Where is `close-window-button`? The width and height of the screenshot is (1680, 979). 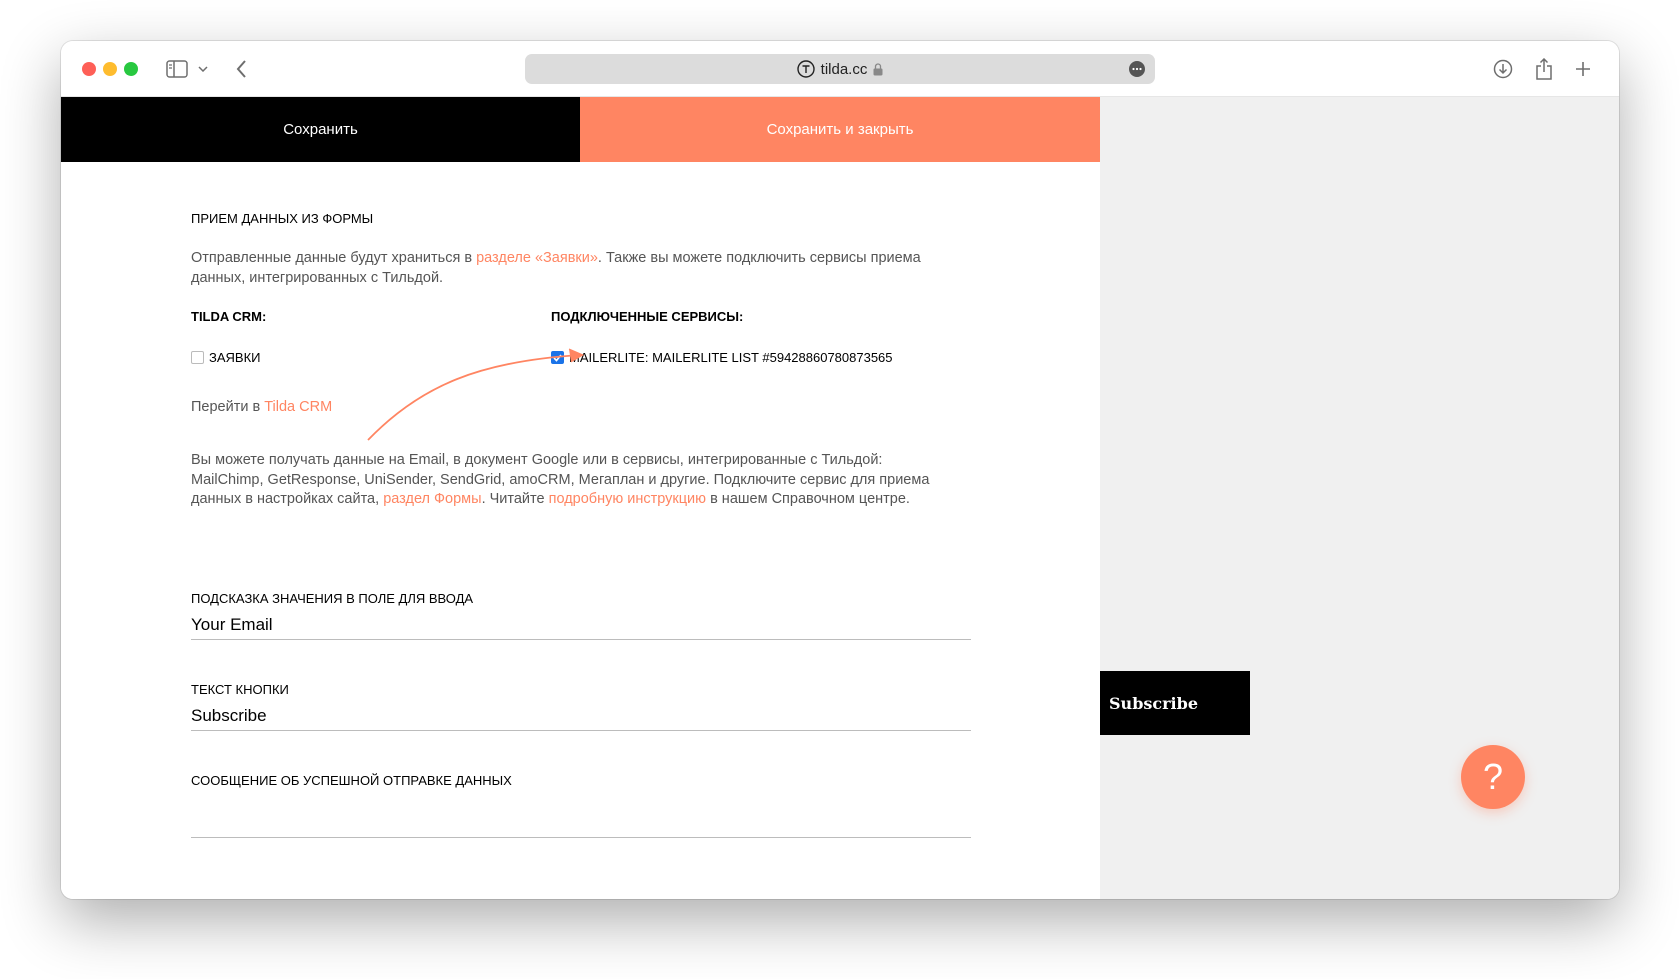 close-window-button is located at coordinates (89, 69).